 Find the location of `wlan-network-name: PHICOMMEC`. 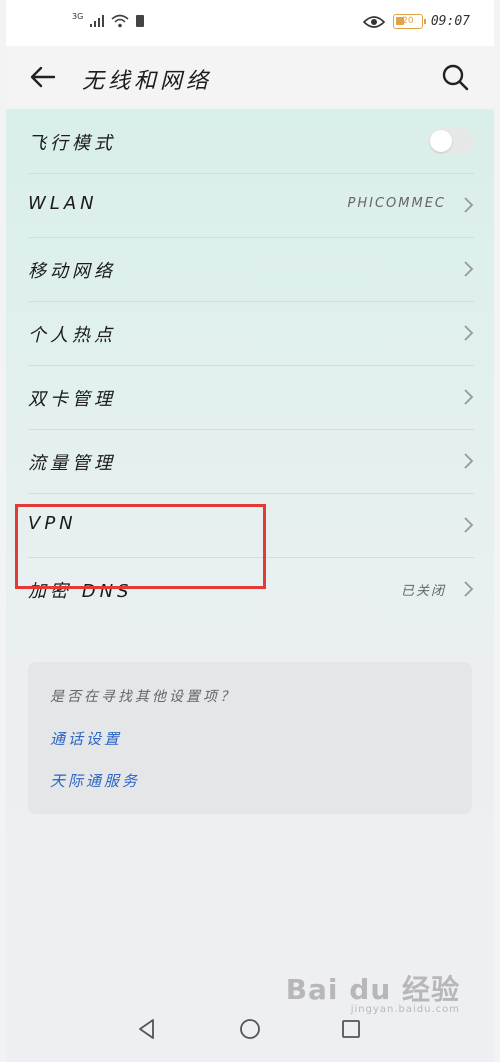

wlan-network-name: PHICOMMEC is located at coordinates (396, 203).